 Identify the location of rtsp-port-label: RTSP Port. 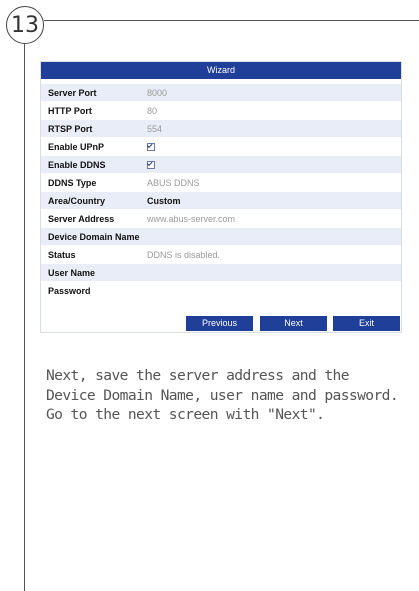
(70, 128).